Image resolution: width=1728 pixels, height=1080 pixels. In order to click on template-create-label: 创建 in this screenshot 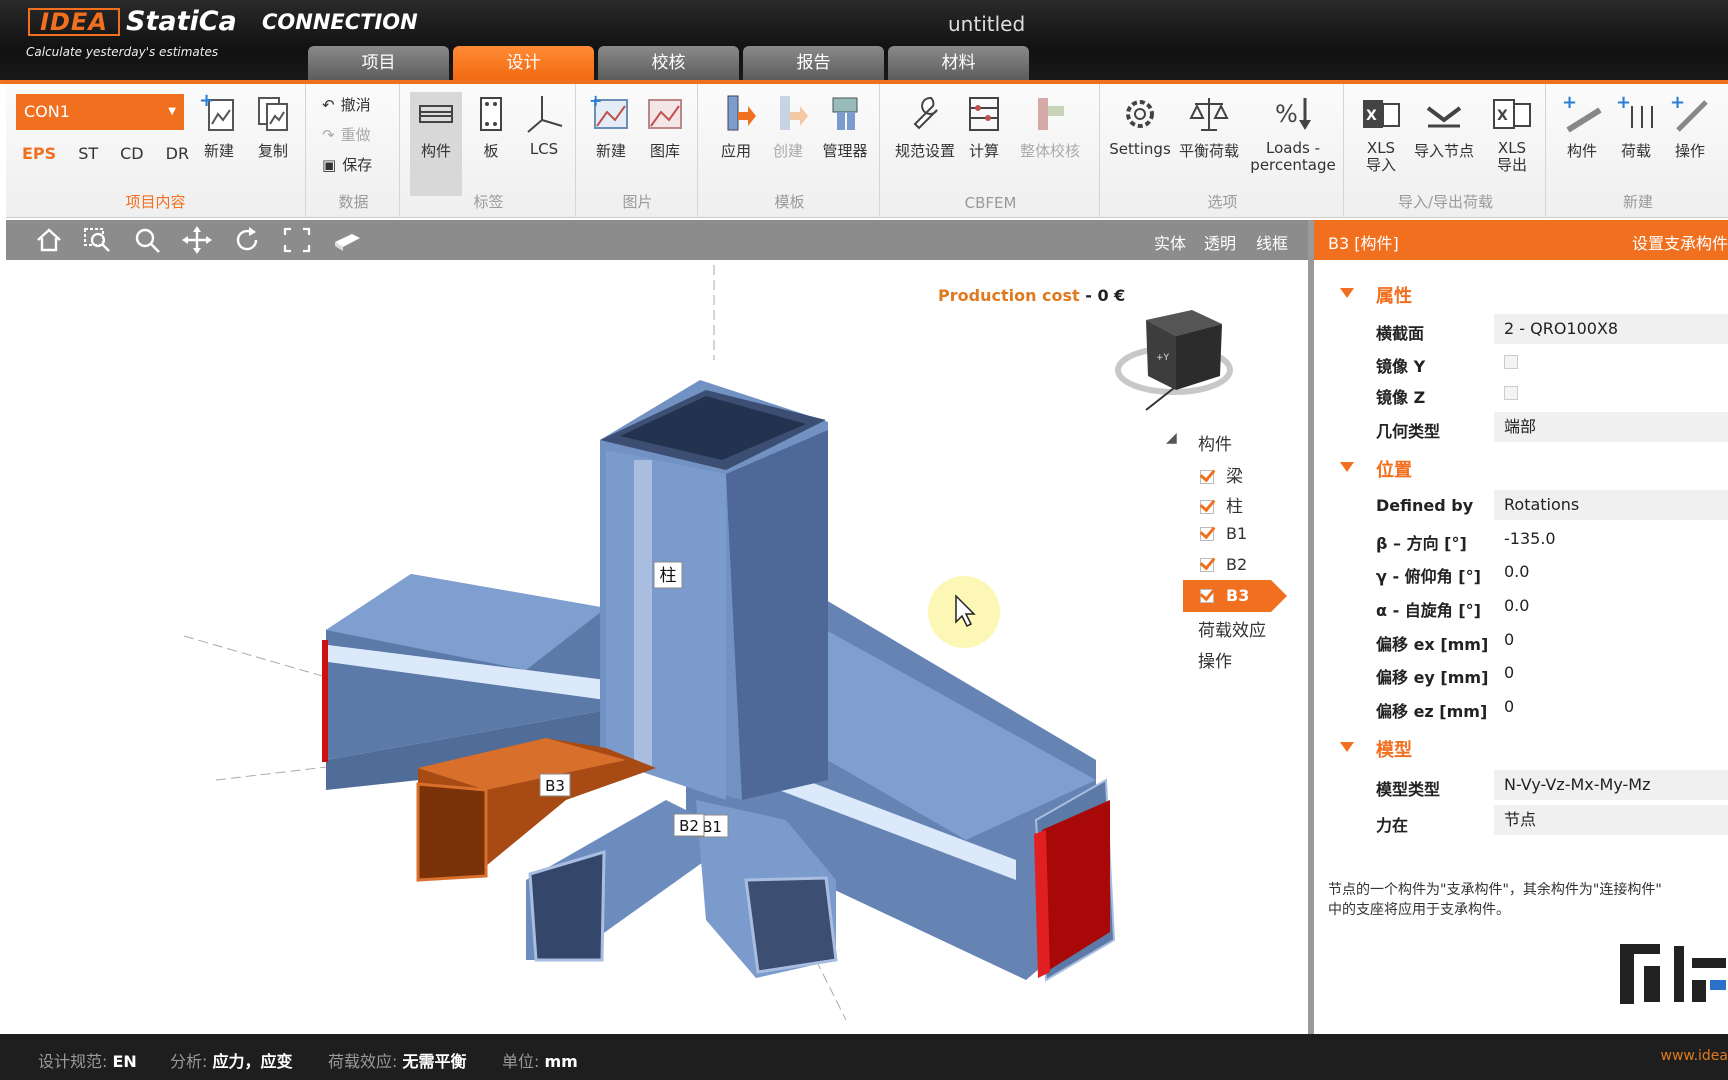, I will do `click(787, 151)`.